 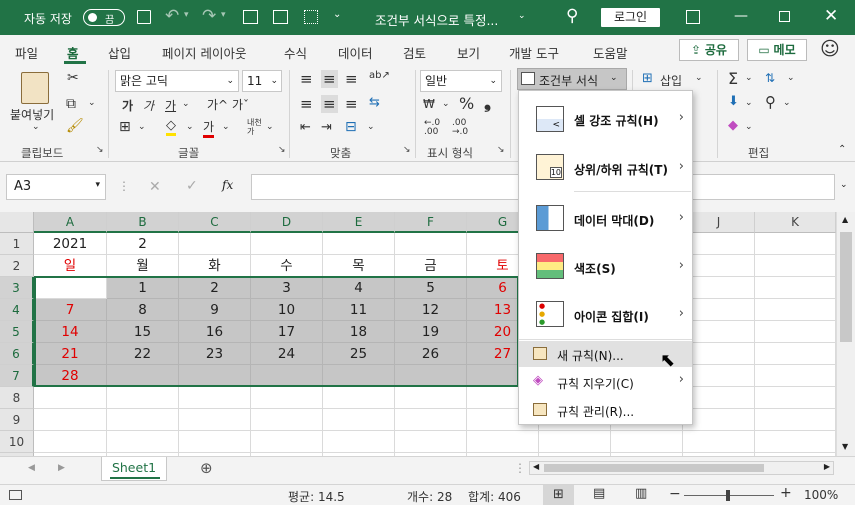 What do you see at coordinates (641, 493) in the screenshot?
I see `page-break-view-icon: ▥` at bounding box center [641, 493].